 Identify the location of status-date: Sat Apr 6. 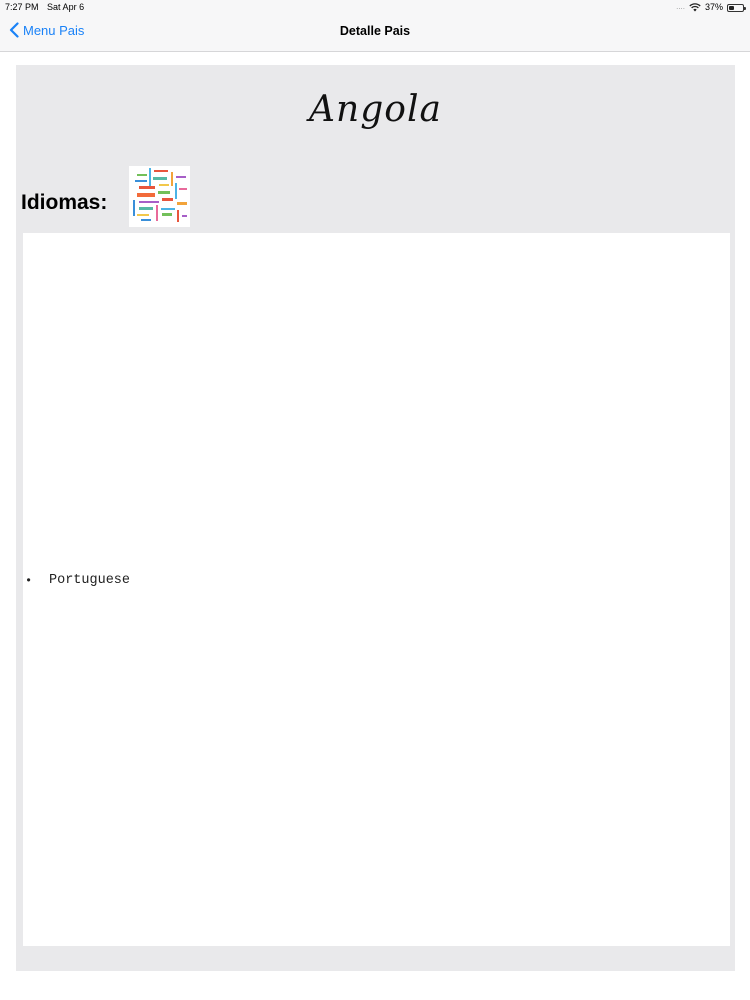
(66, 7).